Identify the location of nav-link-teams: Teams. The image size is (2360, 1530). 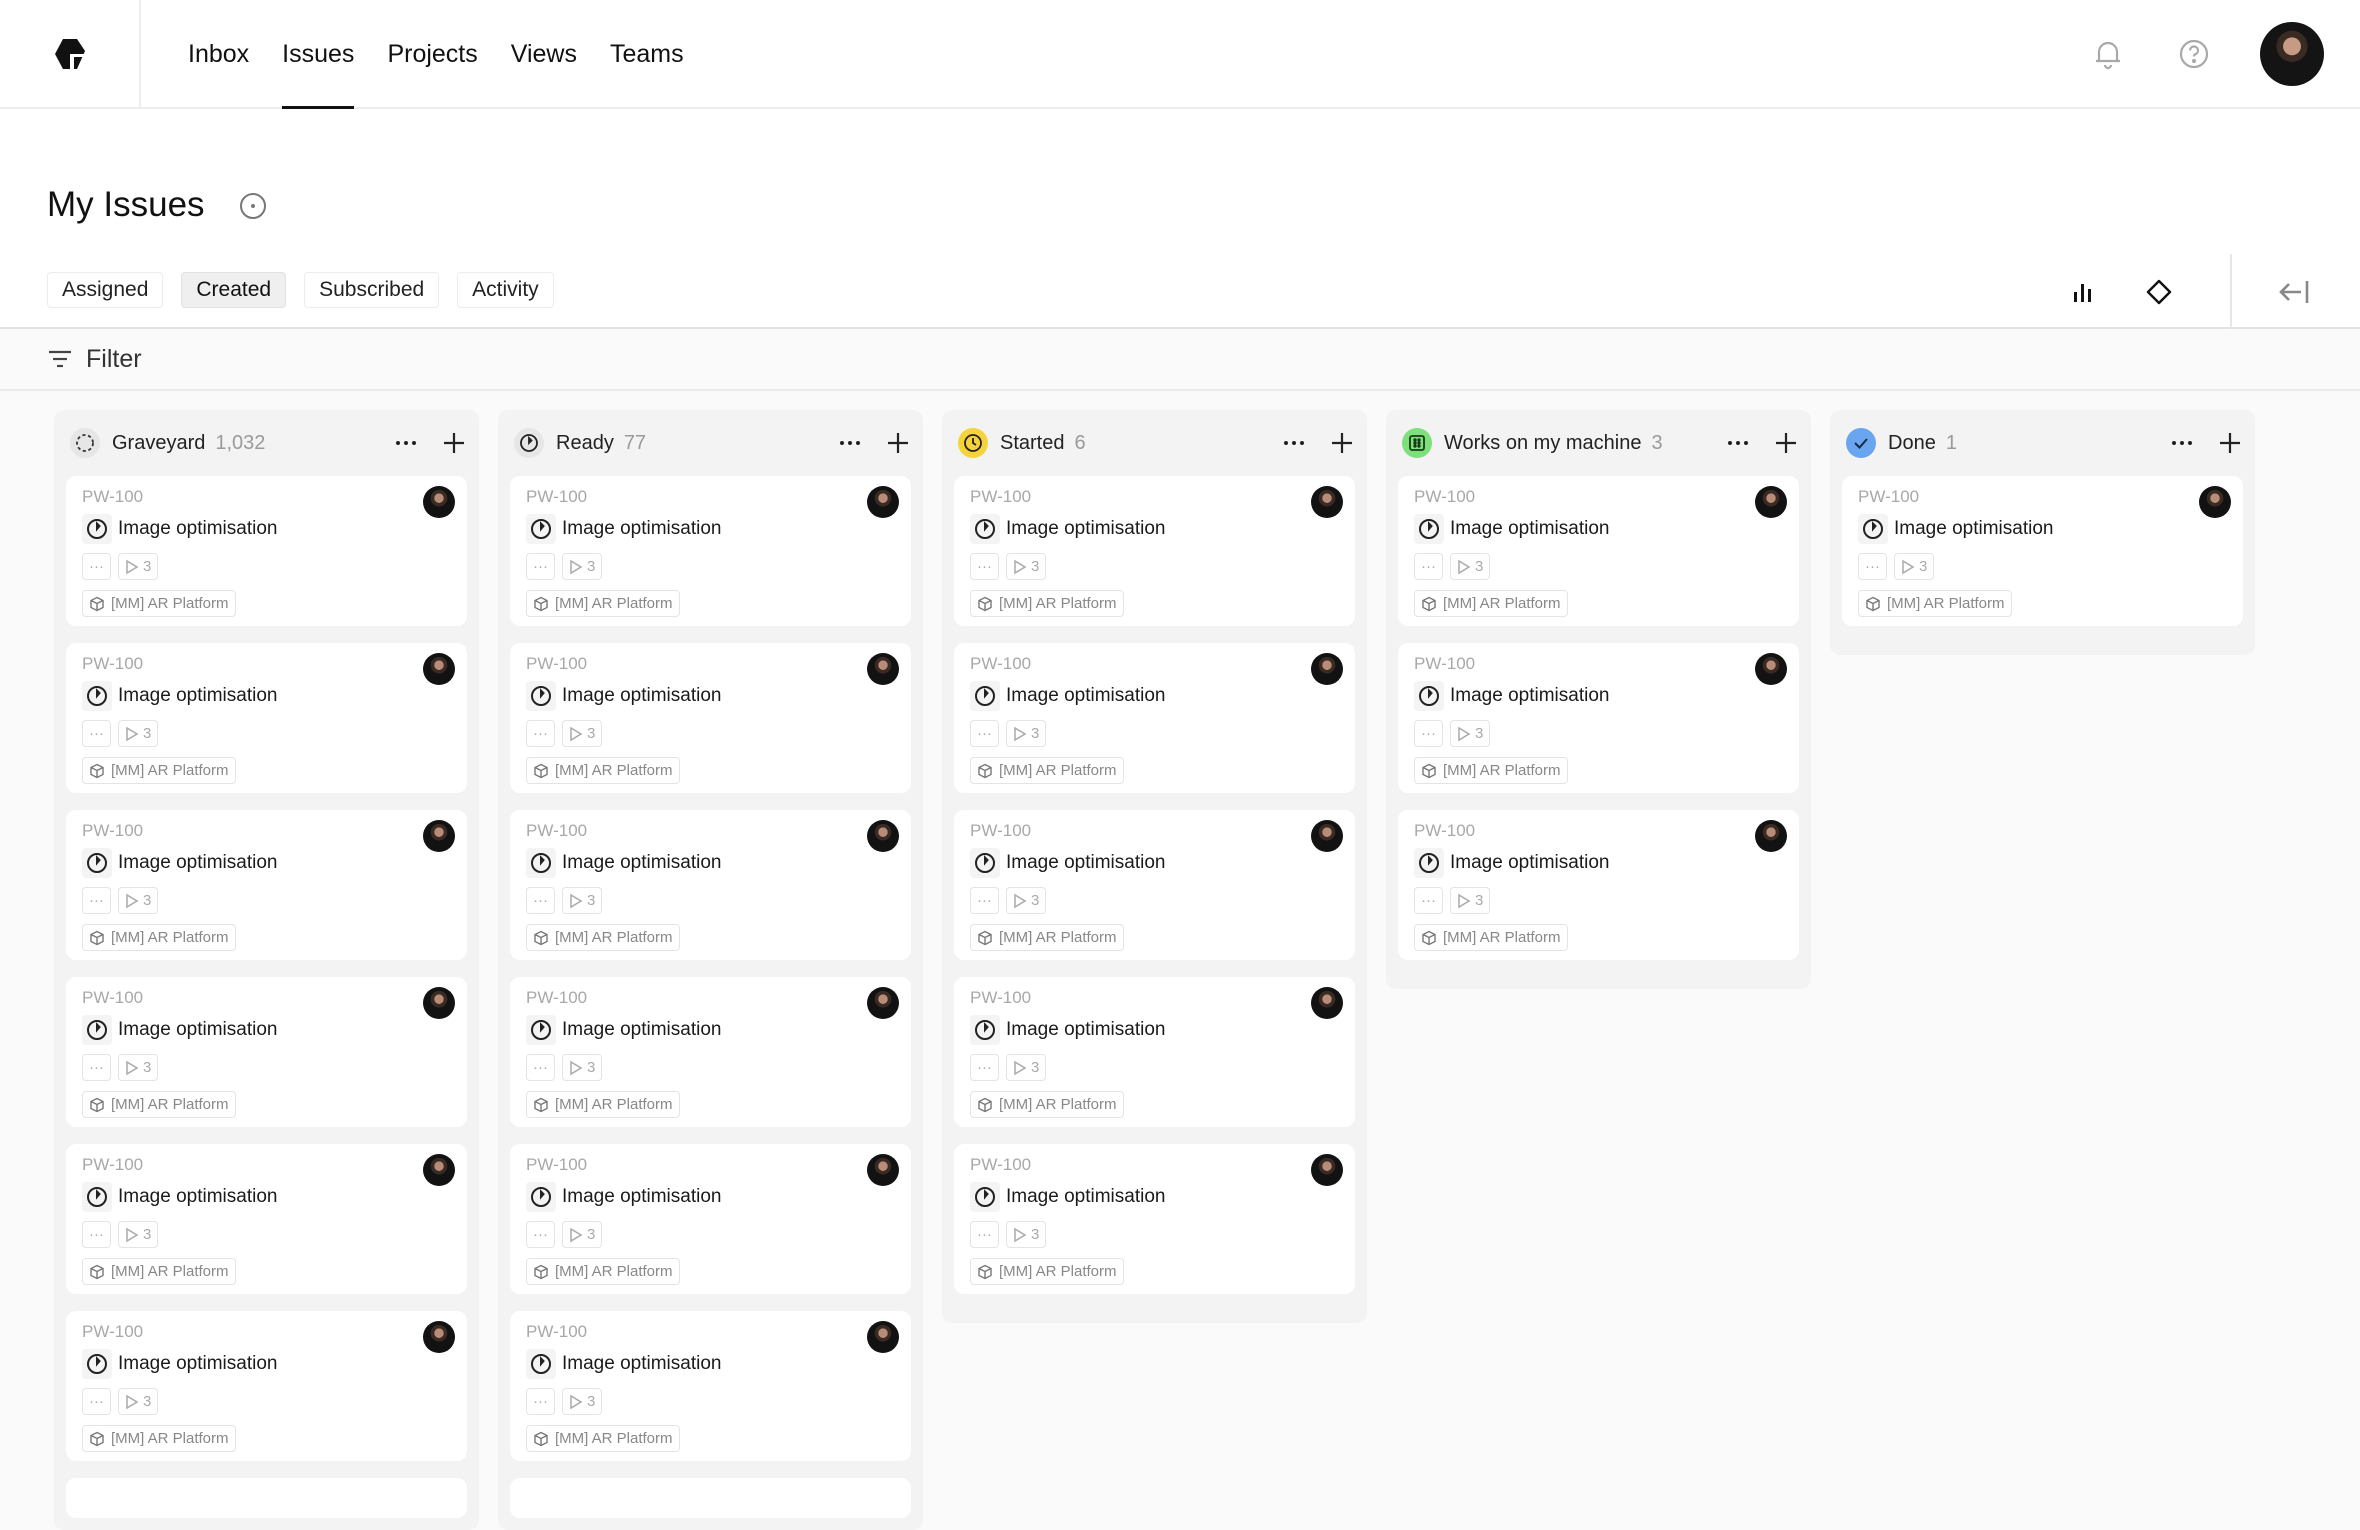
(647, 54).